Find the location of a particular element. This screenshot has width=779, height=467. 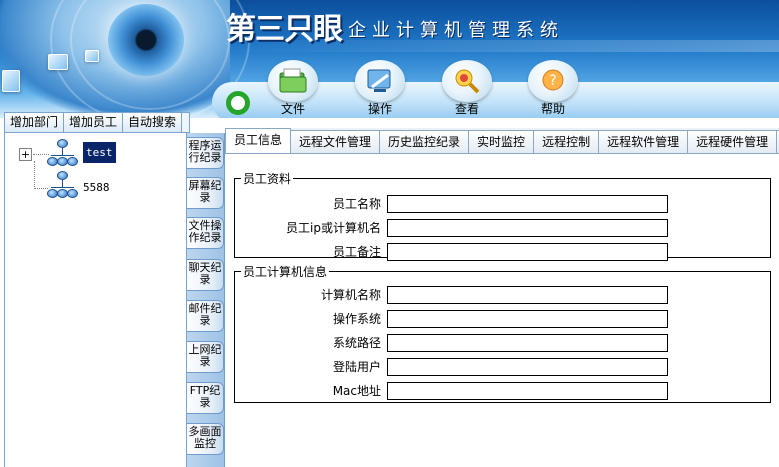

employee-info-legend: 员工资料 is located at coordinates (267, 179).